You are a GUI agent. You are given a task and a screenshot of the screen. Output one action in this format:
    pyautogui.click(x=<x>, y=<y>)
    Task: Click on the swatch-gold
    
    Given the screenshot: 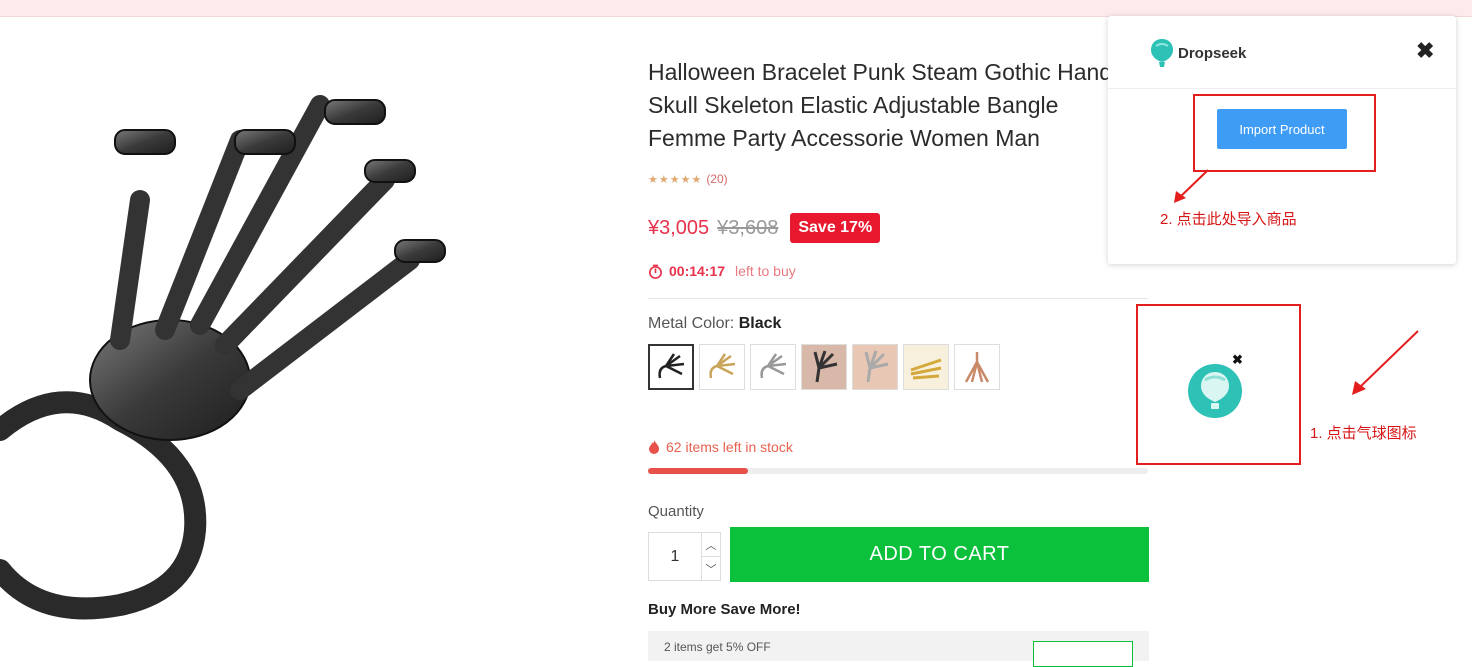 What is the action you would take?
    pyautogui.click(x=722, y=367)
    